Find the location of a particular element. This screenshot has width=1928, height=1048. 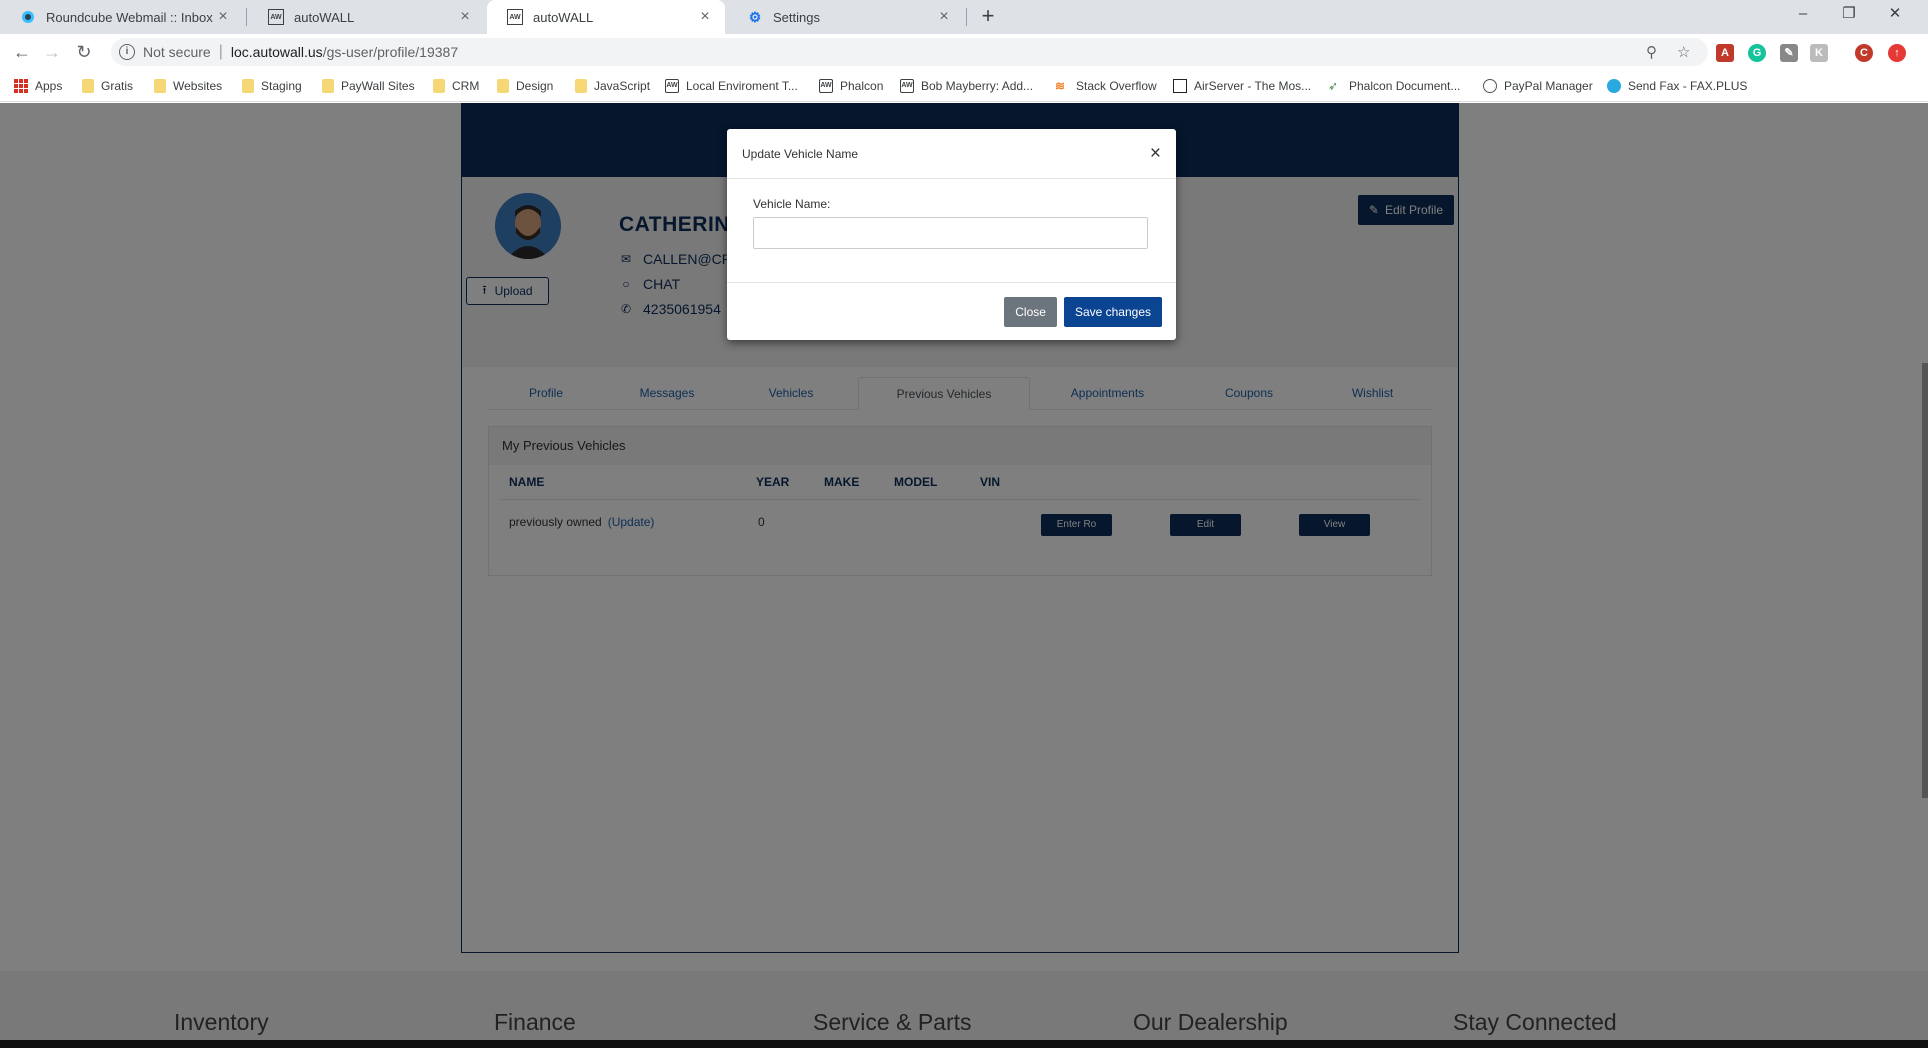

browser-tab-settings: ⚙ Settings × is located at coordinates (845, 17).